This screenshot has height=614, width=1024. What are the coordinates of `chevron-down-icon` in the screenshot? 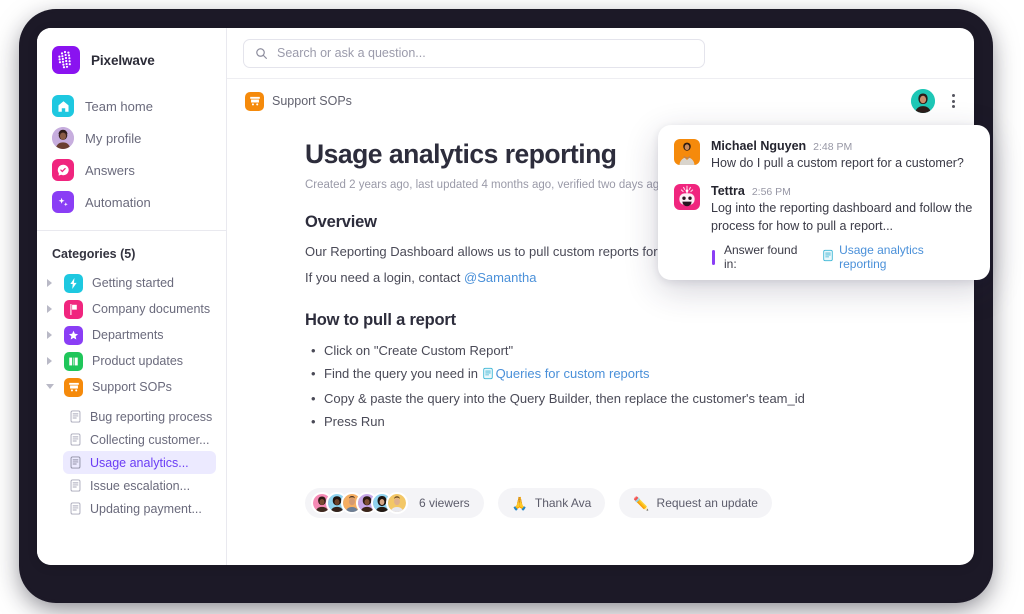 It's located at (50, 387).